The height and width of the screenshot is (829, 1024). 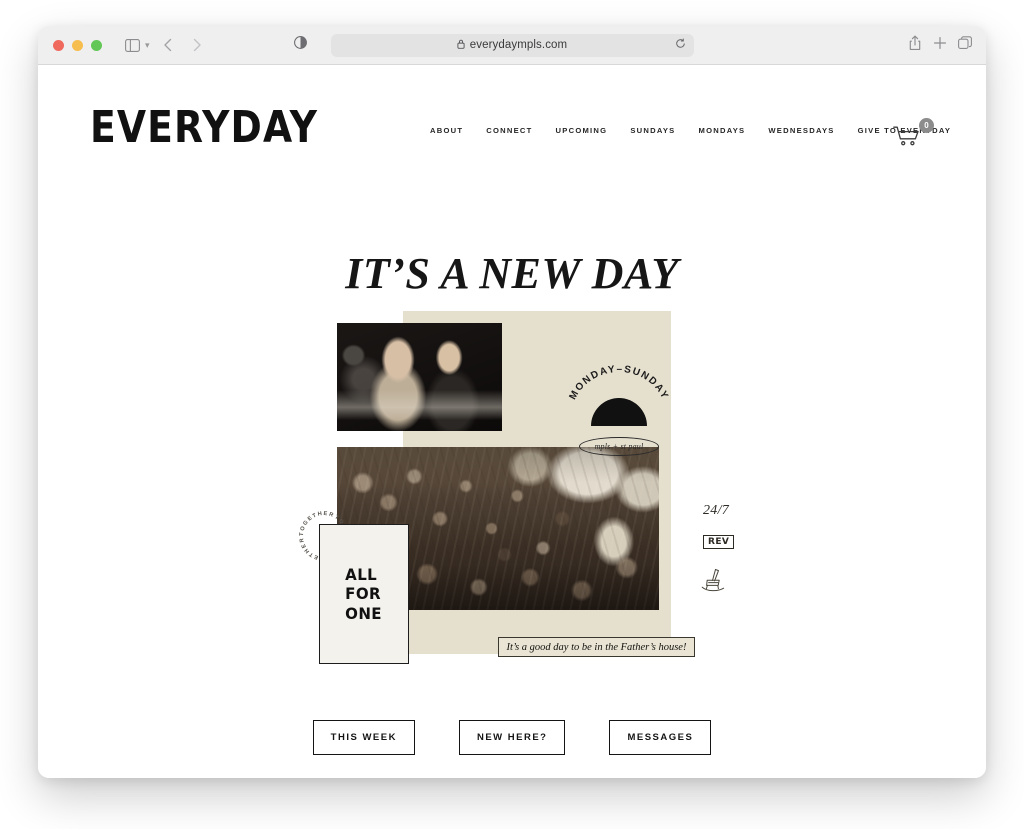 What do you see at coordinates (461, 45) in the screenshot?
I see `lock-icon` at bounding box center [461, 45].